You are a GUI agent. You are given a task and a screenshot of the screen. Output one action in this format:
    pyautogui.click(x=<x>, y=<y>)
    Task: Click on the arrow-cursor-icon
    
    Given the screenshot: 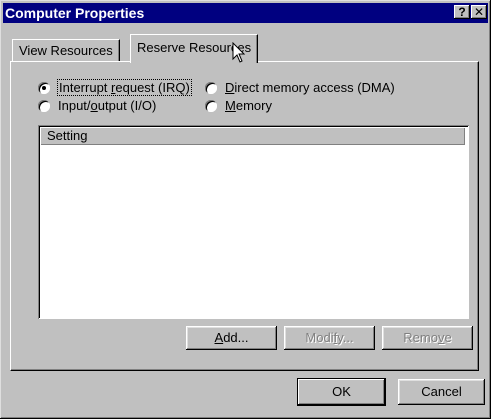 What is the action you would take?
    pyautogui.click(x=239, y=52)
    